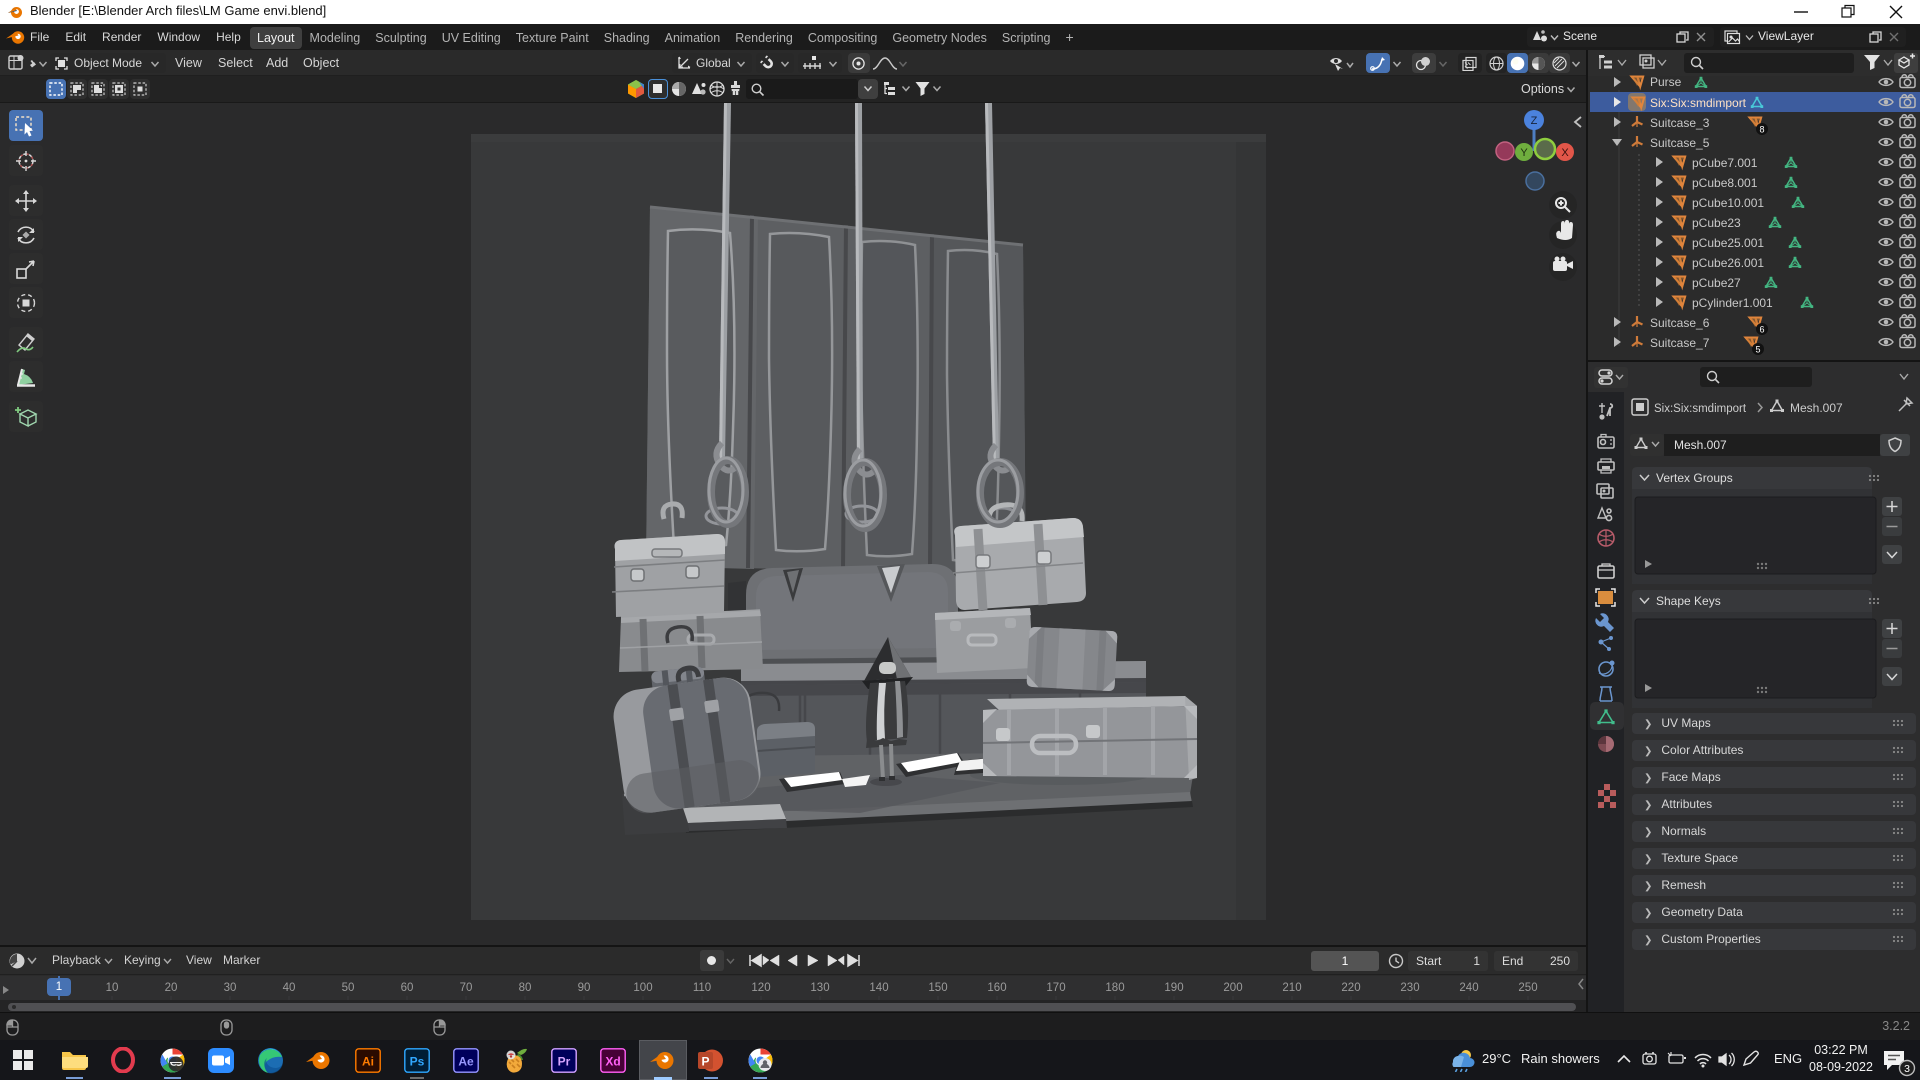 Image resolution: width=1920 pixels, height=1080 pixels. What do you see at coordinates (348, 988) in the screenshot?
I see `svg-text: 50` at bounding box center [348, 988].